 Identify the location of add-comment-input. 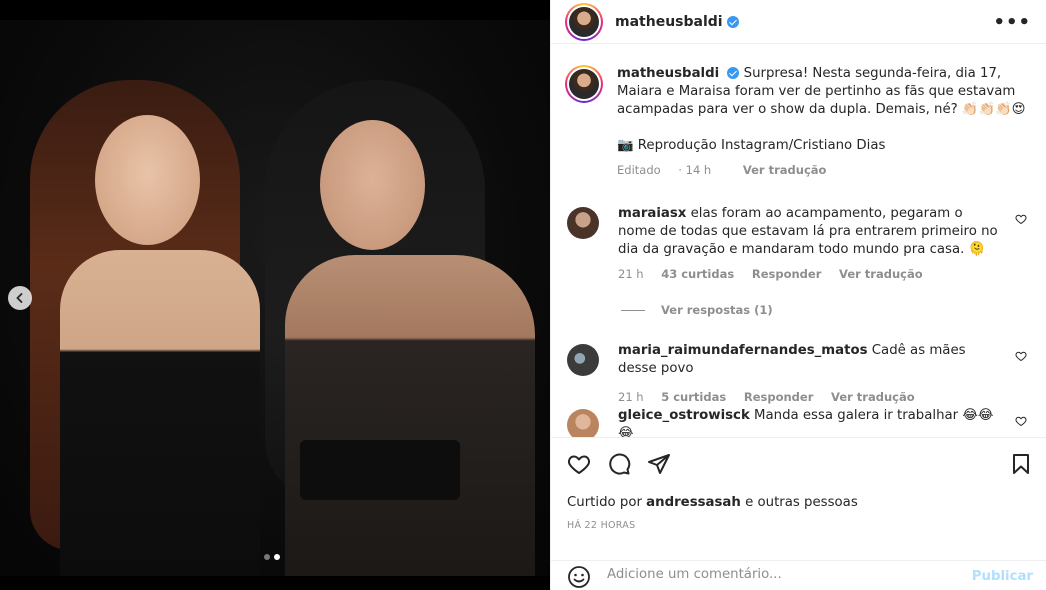
(787, 574).